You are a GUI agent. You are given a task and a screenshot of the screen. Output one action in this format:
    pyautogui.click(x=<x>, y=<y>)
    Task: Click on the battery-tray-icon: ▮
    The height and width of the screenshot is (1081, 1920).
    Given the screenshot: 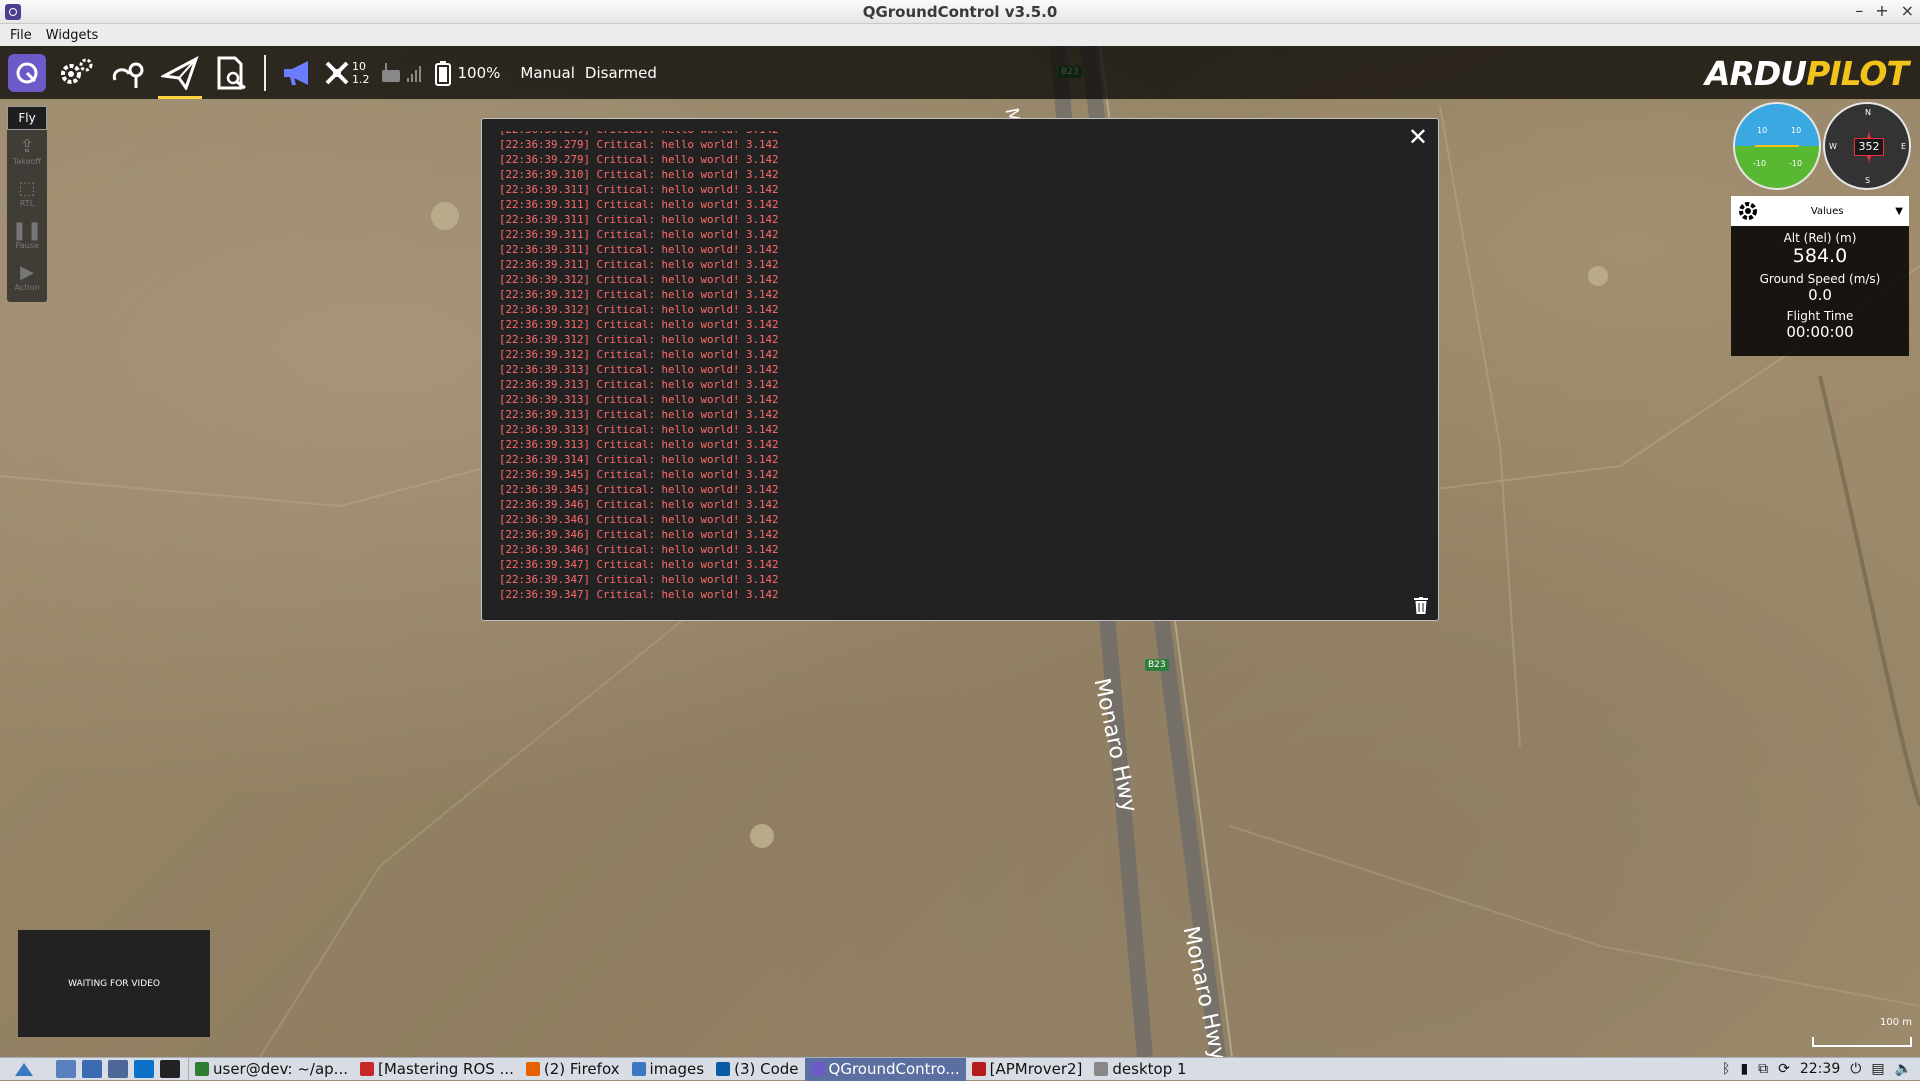 What is the action you would take?
    pyautogui.click(x=1744, y=1069)
    